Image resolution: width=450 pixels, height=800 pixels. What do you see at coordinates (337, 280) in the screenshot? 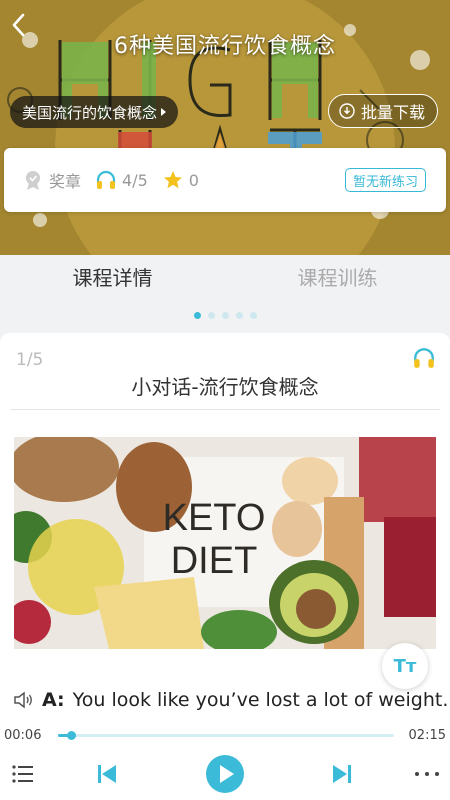
I see `tab-course-training: 课程训练` at bounding box center [337, 280].